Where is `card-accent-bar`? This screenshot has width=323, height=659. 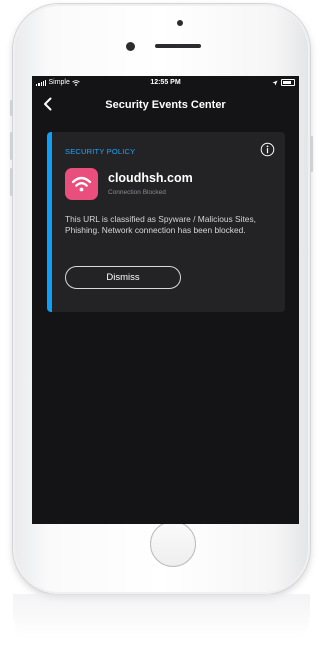 card-accent-bar is located at coordinates (49, 222).